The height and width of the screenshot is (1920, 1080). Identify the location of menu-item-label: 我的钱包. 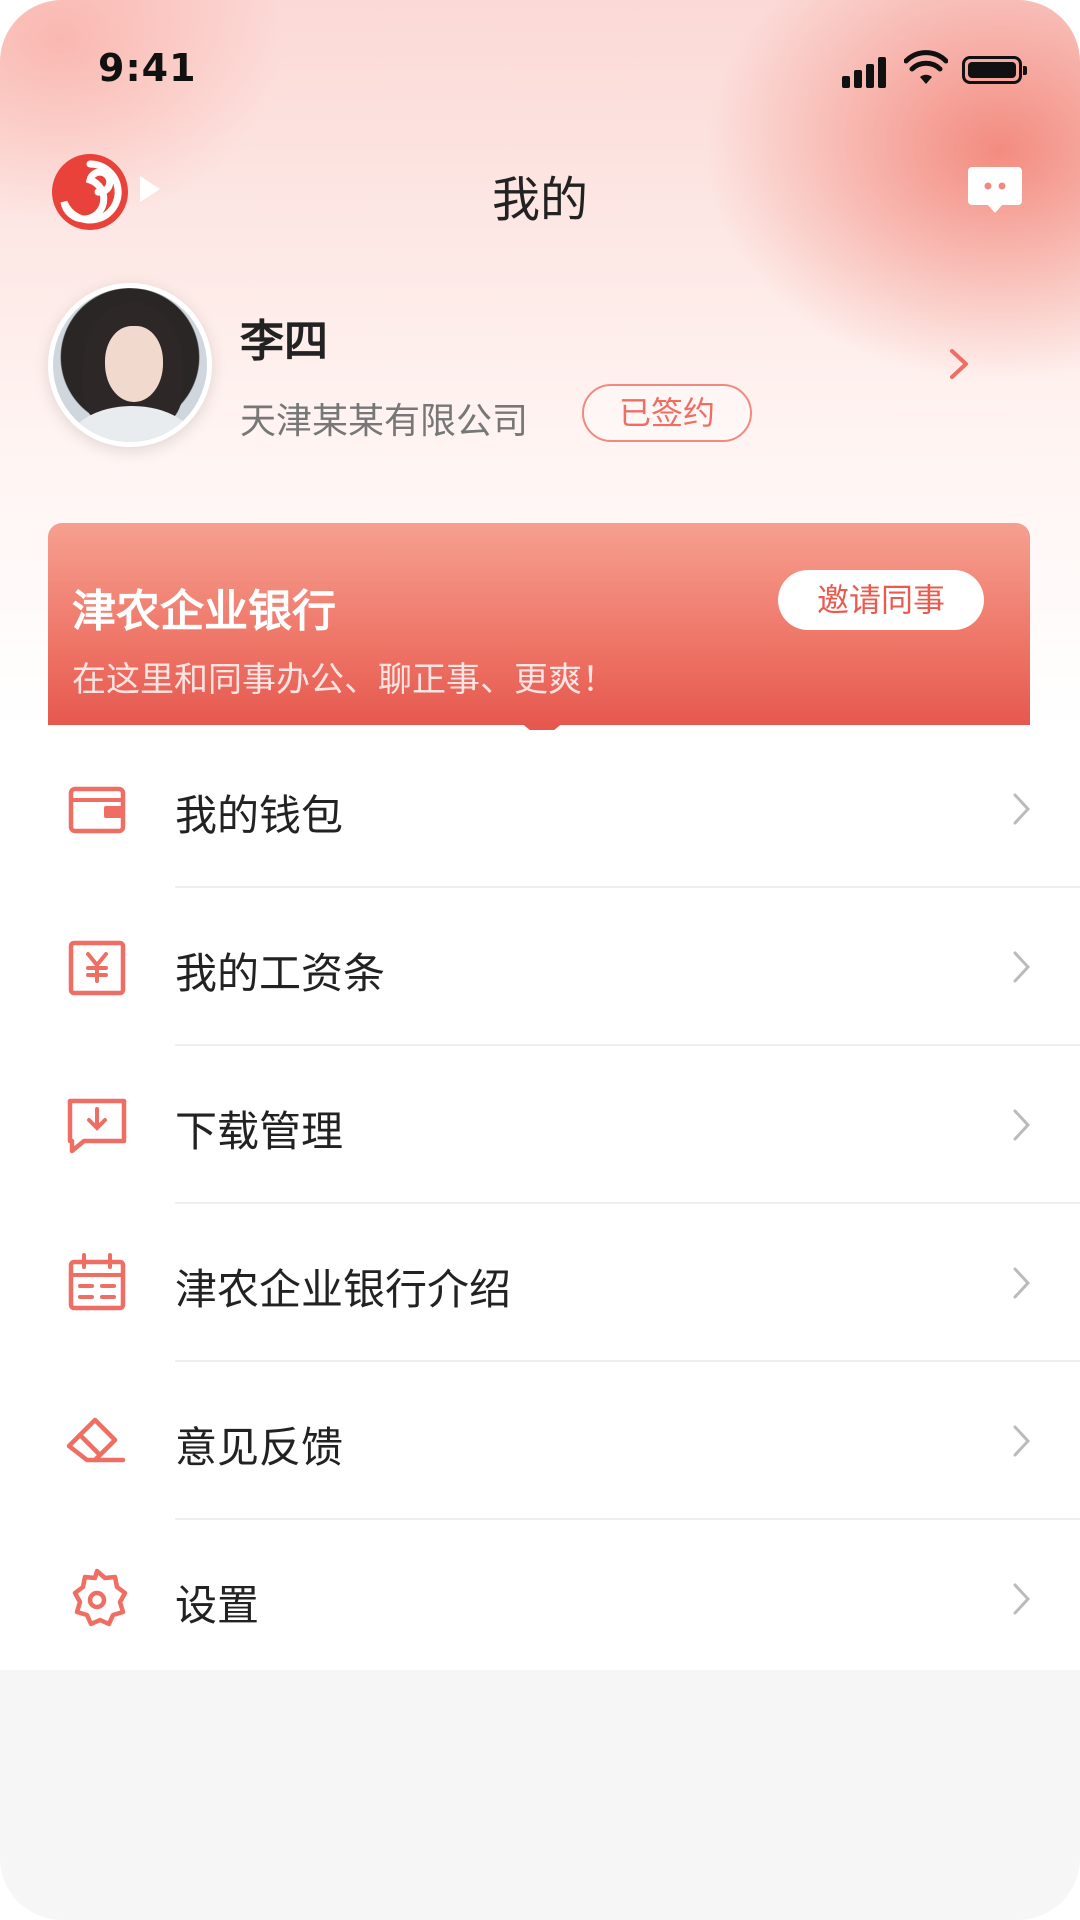
(259, 815).